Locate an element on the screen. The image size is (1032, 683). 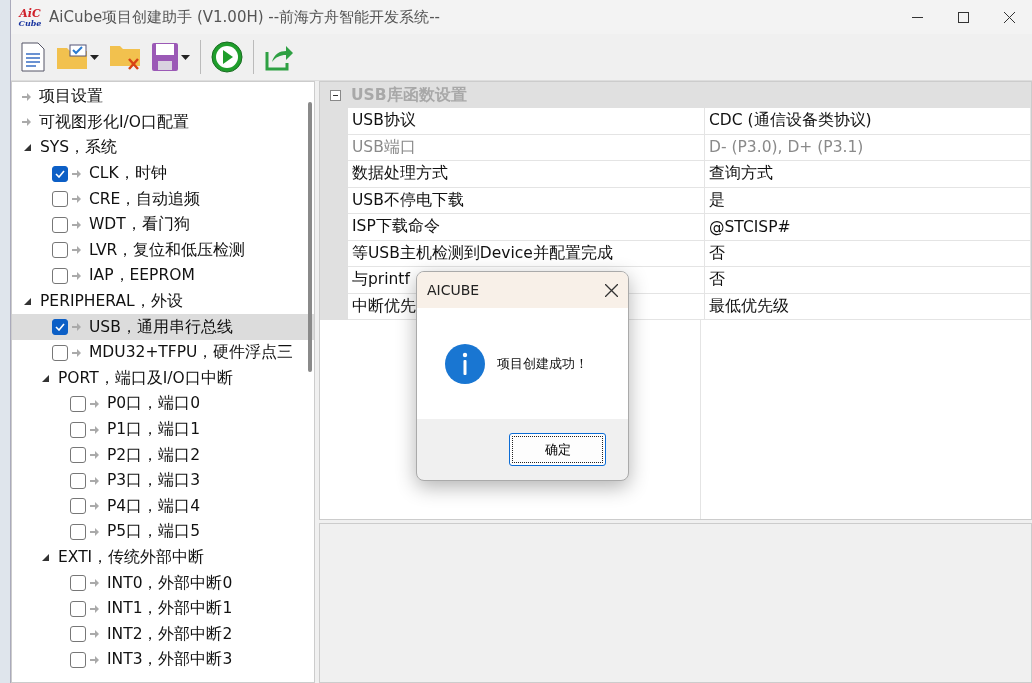
tree-item: P2口，端口2 is located at coordinates (154, 455).